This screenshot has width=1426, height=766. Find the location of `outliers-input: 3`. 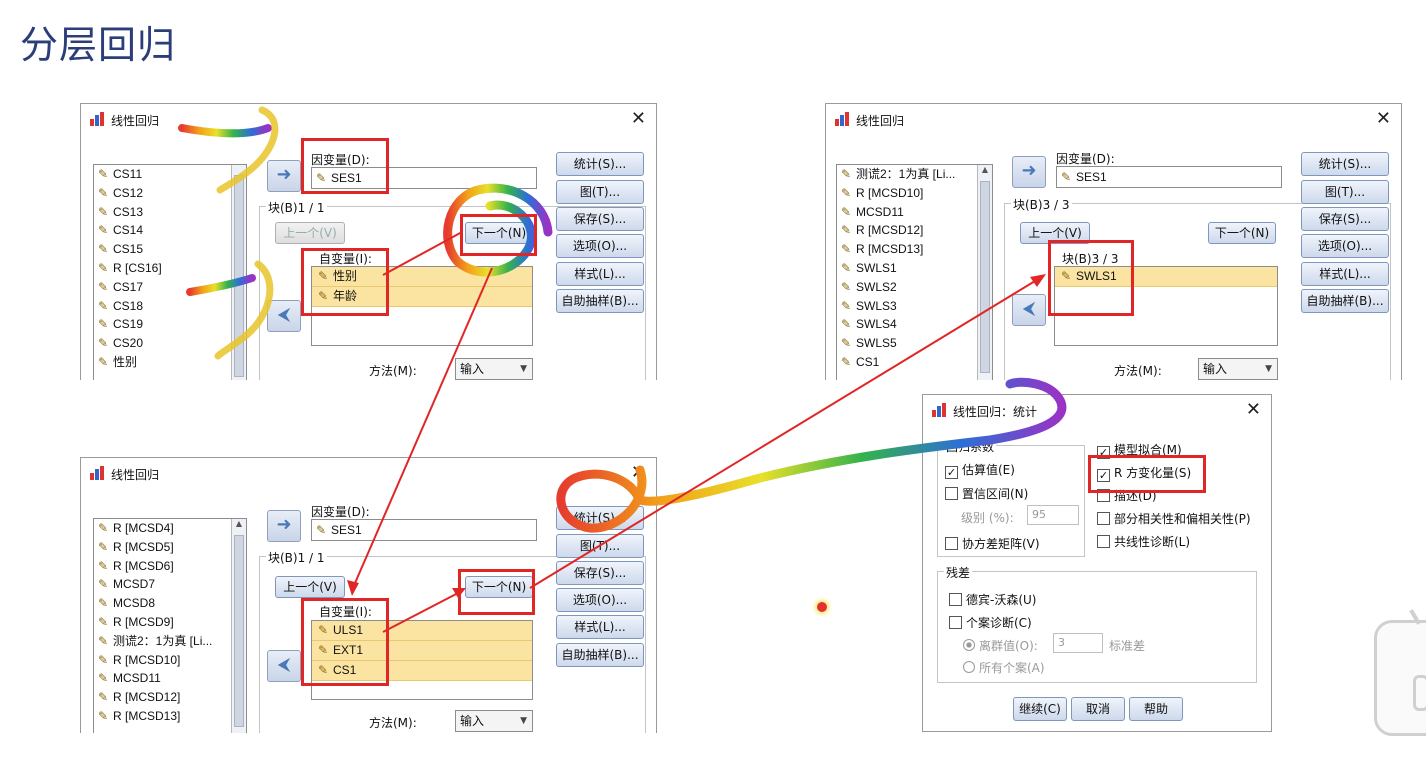

outliers-input: 3 is located at coordinates (1078, 643).